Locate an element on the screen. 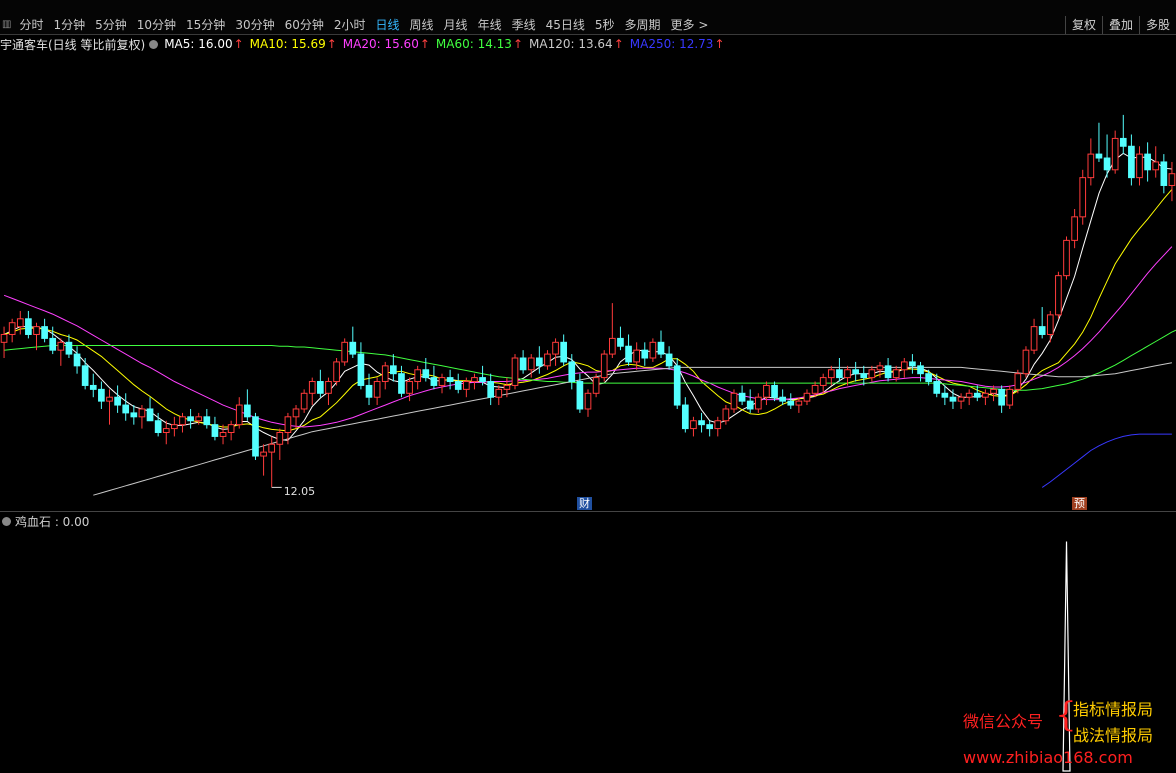  ma-legend-label: MA20: 15.60 is located at coordinates (380, 44).